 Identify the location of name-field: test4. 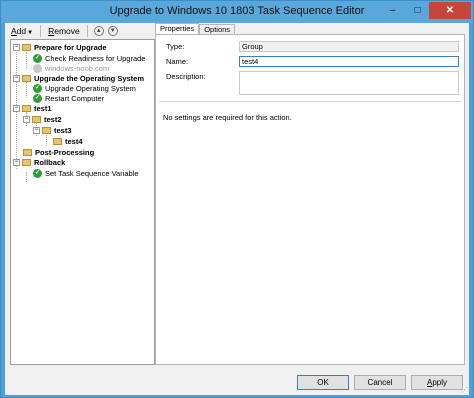
(349, 61).